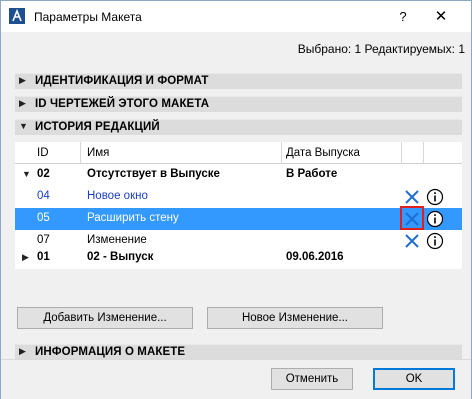  I want to click on help-button: ?, so click(403, 17).